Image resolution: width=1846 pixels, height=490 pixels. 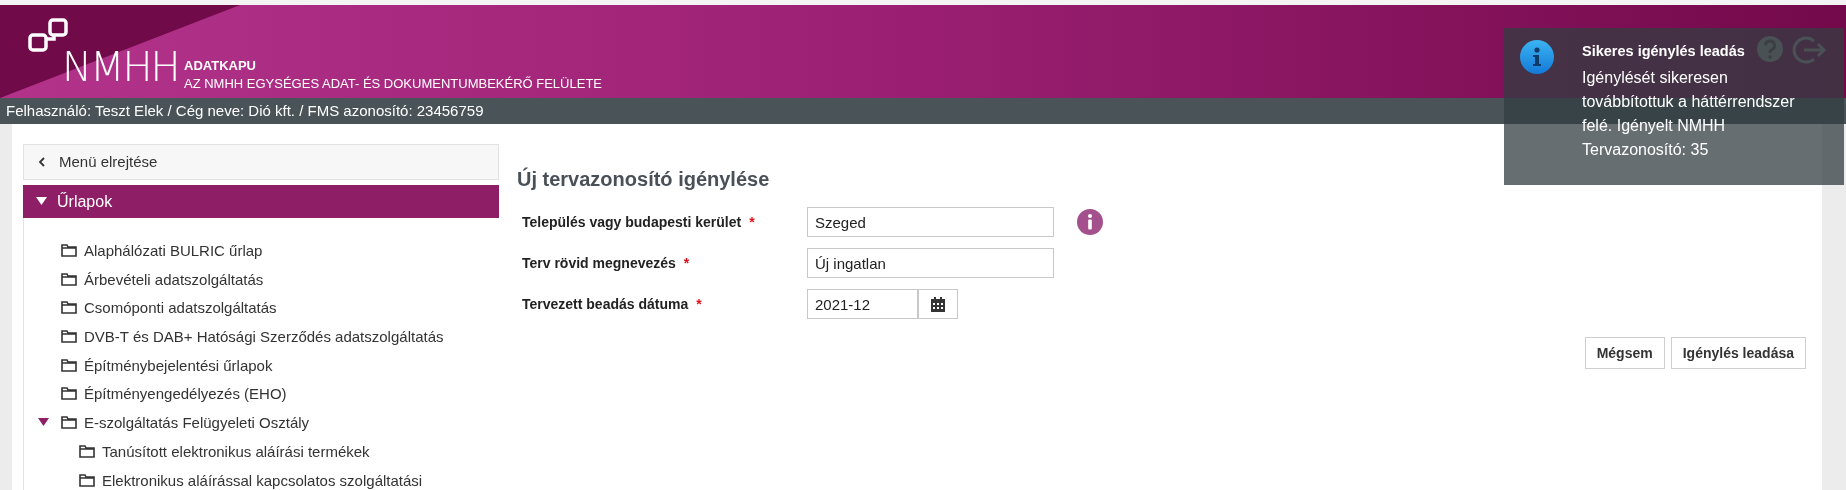 I want to click on app-name: ADATKAPU, so click(x=220, y=66).